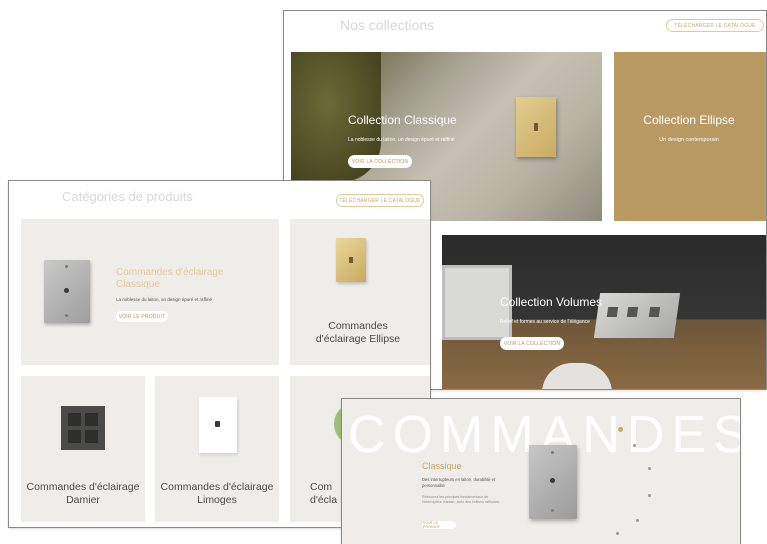 The height and width of the screenshot is (544, 767). Describe the element at coordinates (631, 471) in the screenshot. I see `timeline-dots` at that location.